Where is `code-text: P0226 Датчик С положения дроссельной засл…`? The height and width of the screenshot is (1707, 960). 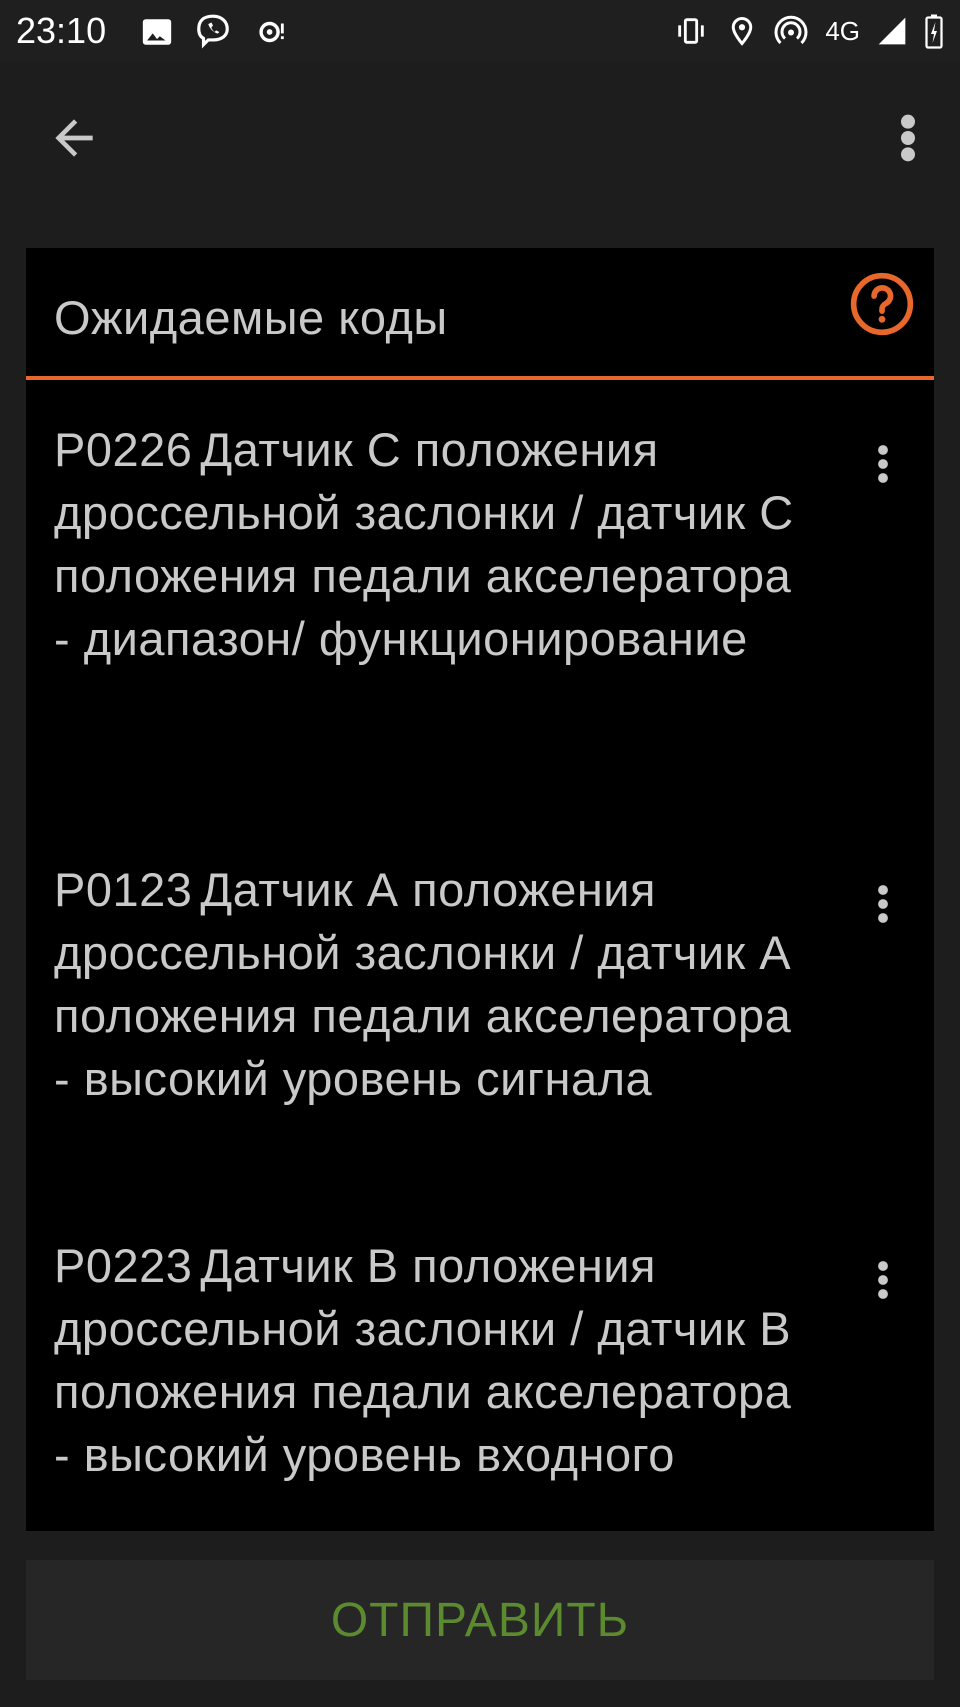
code-text: P0226 Датчик С положения дроссельной засл… is located at coordinates (434, 544).